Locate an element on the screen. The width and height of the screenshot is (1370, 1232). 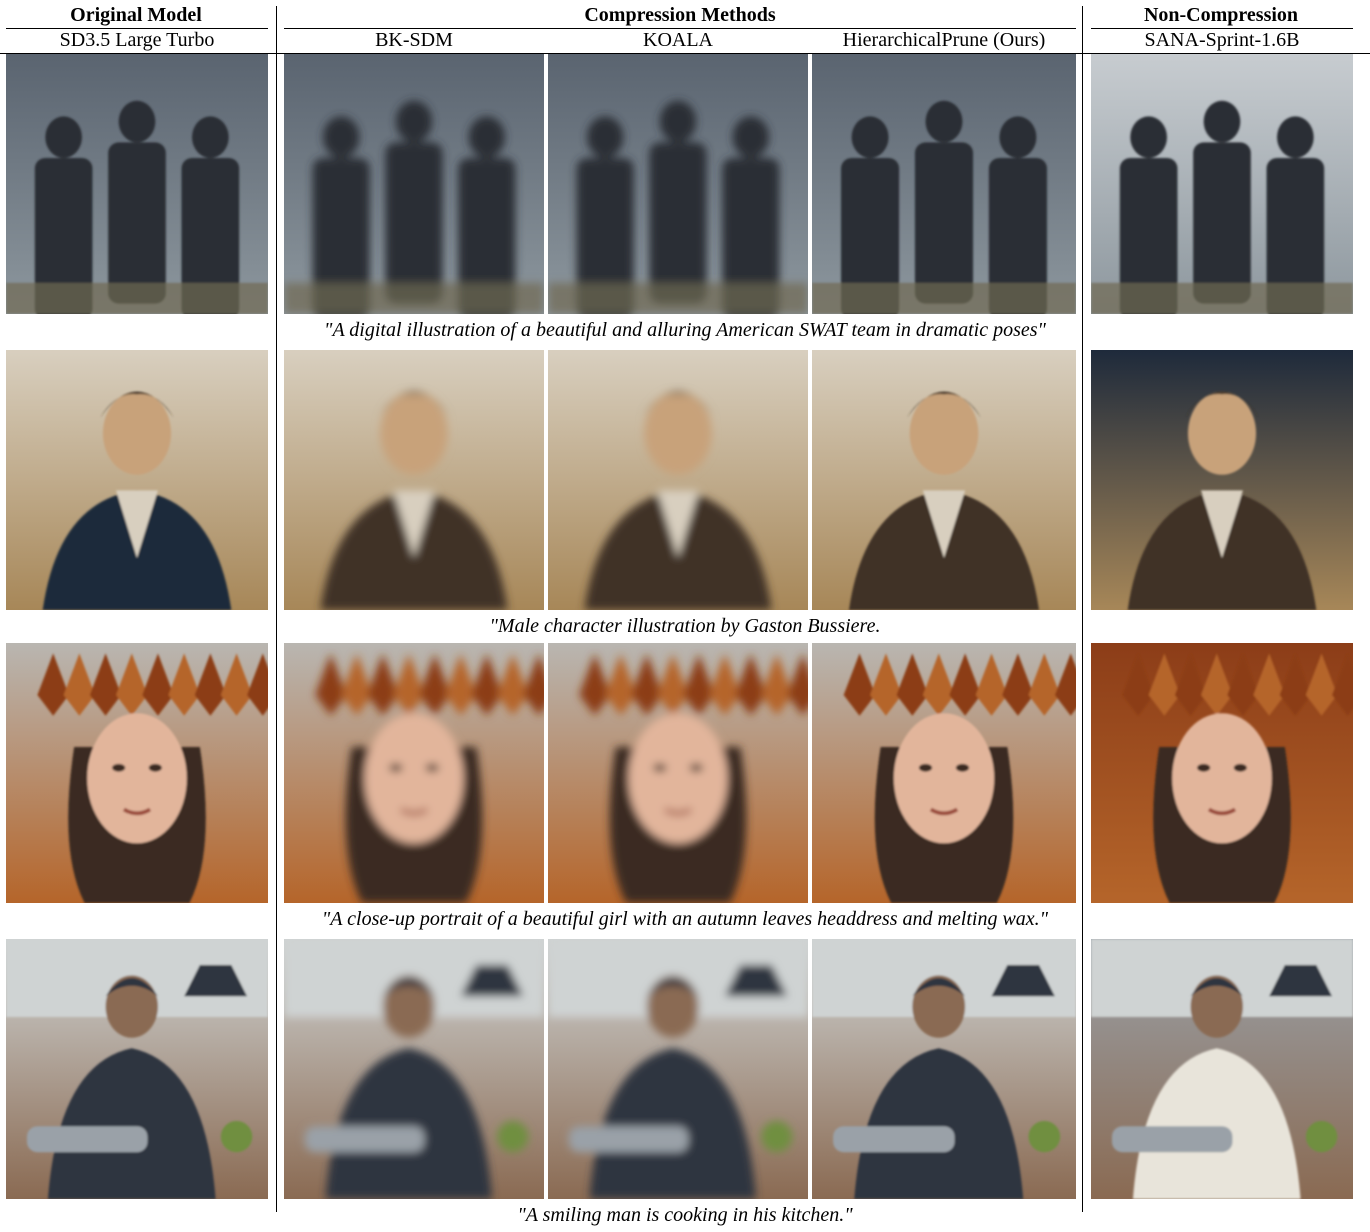
column-header-sana-sprint: SANA-Sprint-1.6B is located at coordinates (1222, 40).